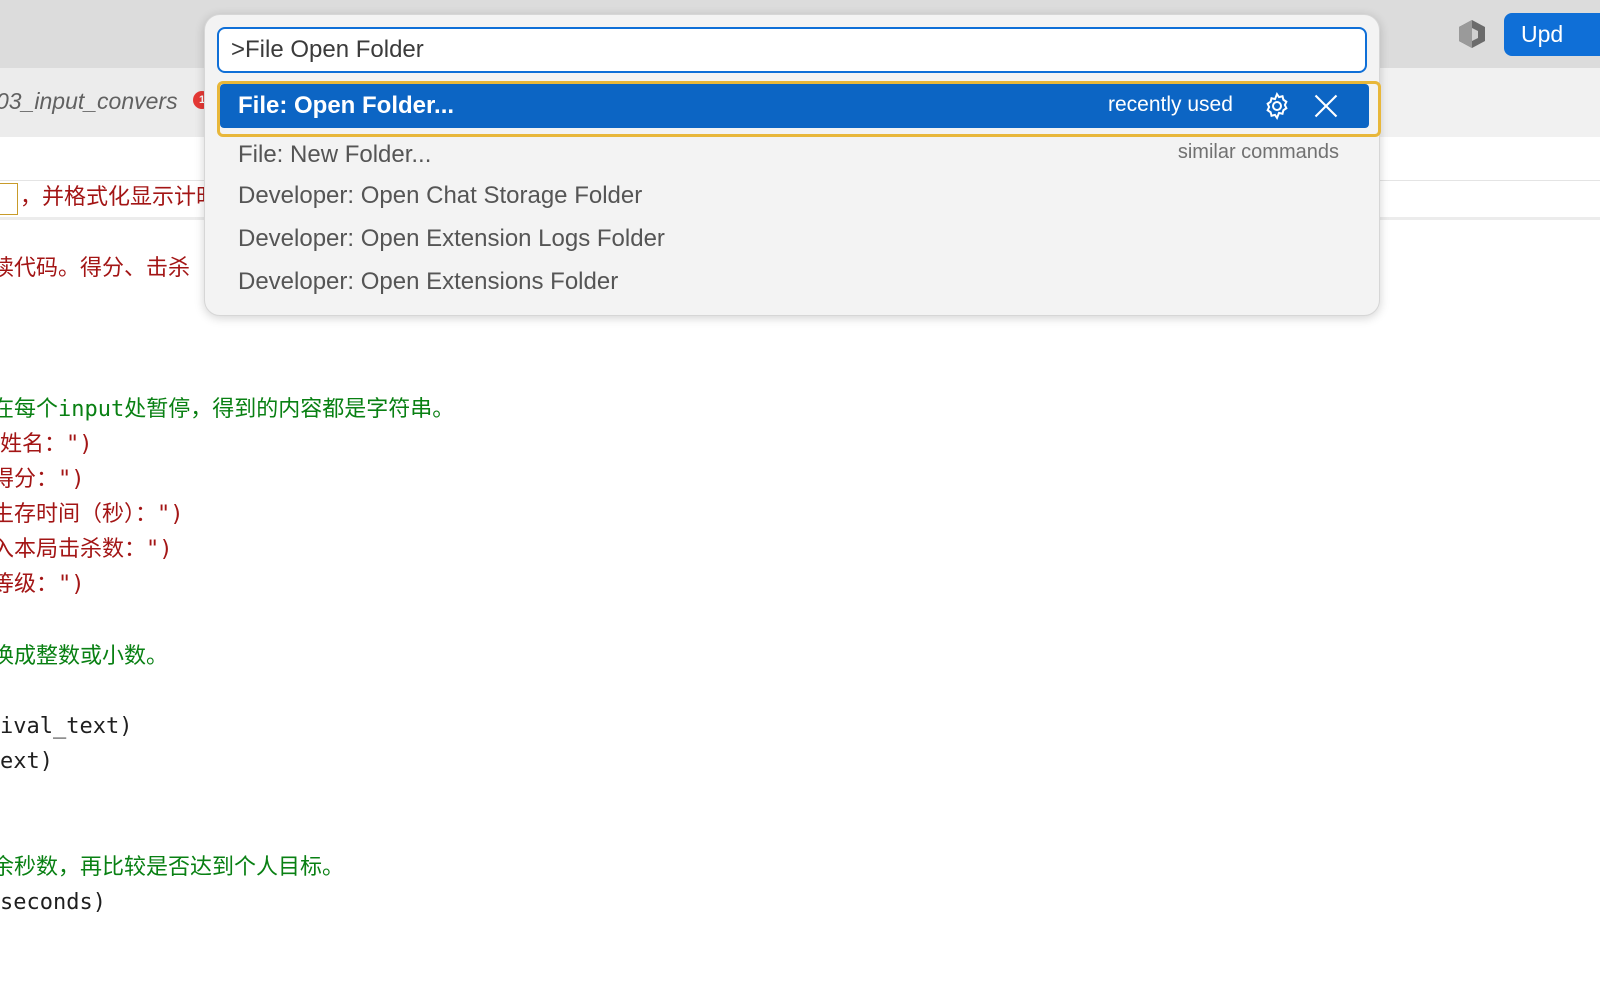 This screenshot has height=1000, width=1600. Describe the element at coordinates (428, 282) in the screenshot. I see `palette-item-extensions-folder: Developer: Open Extensions Folder` at that location.